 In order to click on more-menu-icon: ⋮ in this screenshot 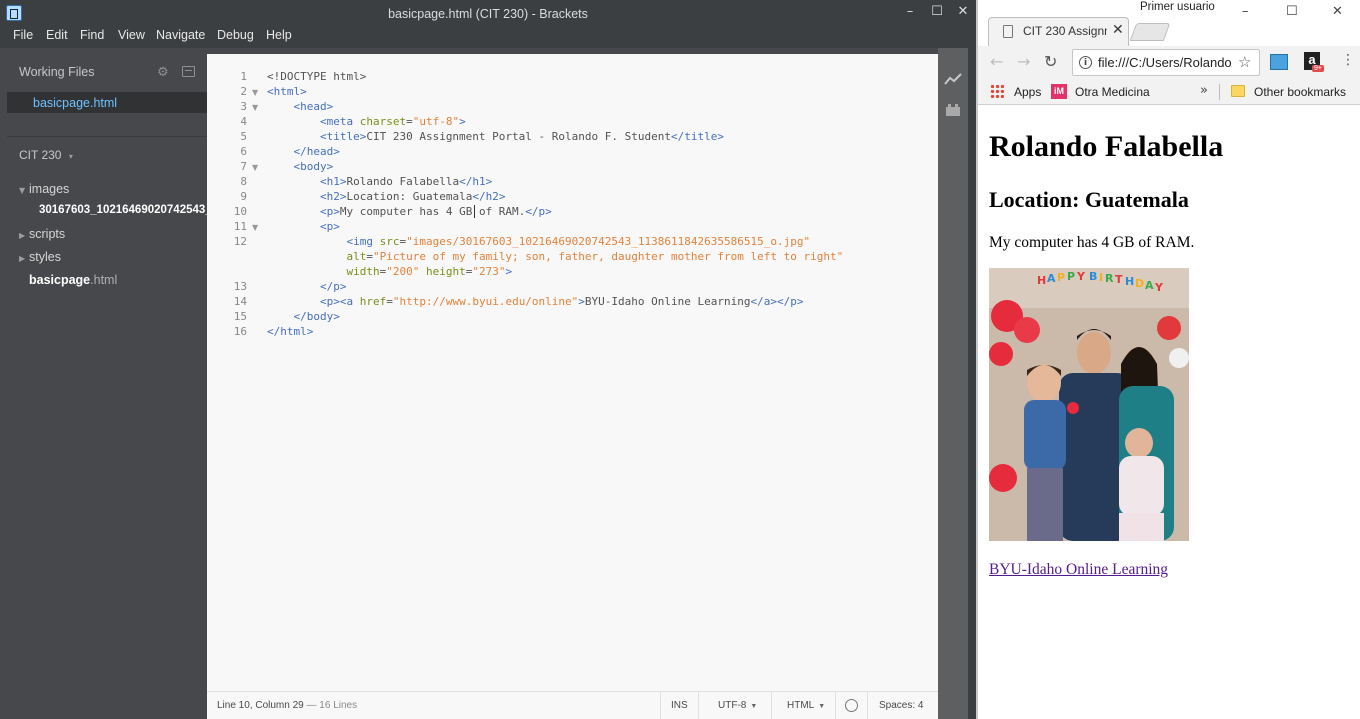, I will do `click(1348, 60)`.